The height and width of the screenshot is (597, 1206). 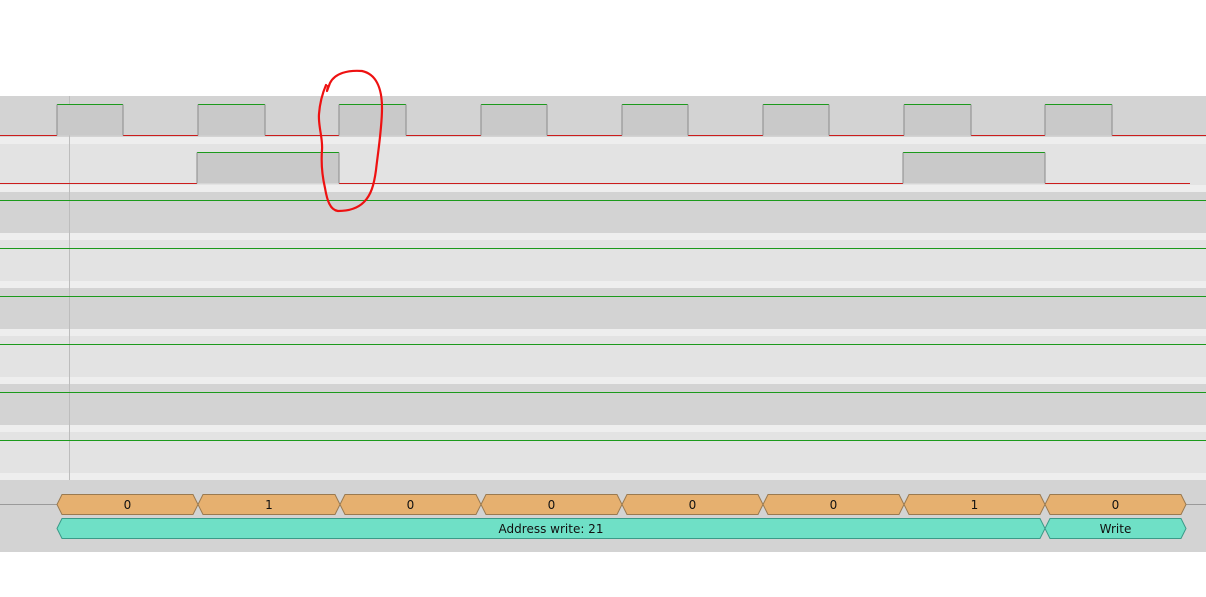 What do you see at coordinates (603, 116) in the screenshot?
I see `lane-scl` at bounding box center [603, 116].